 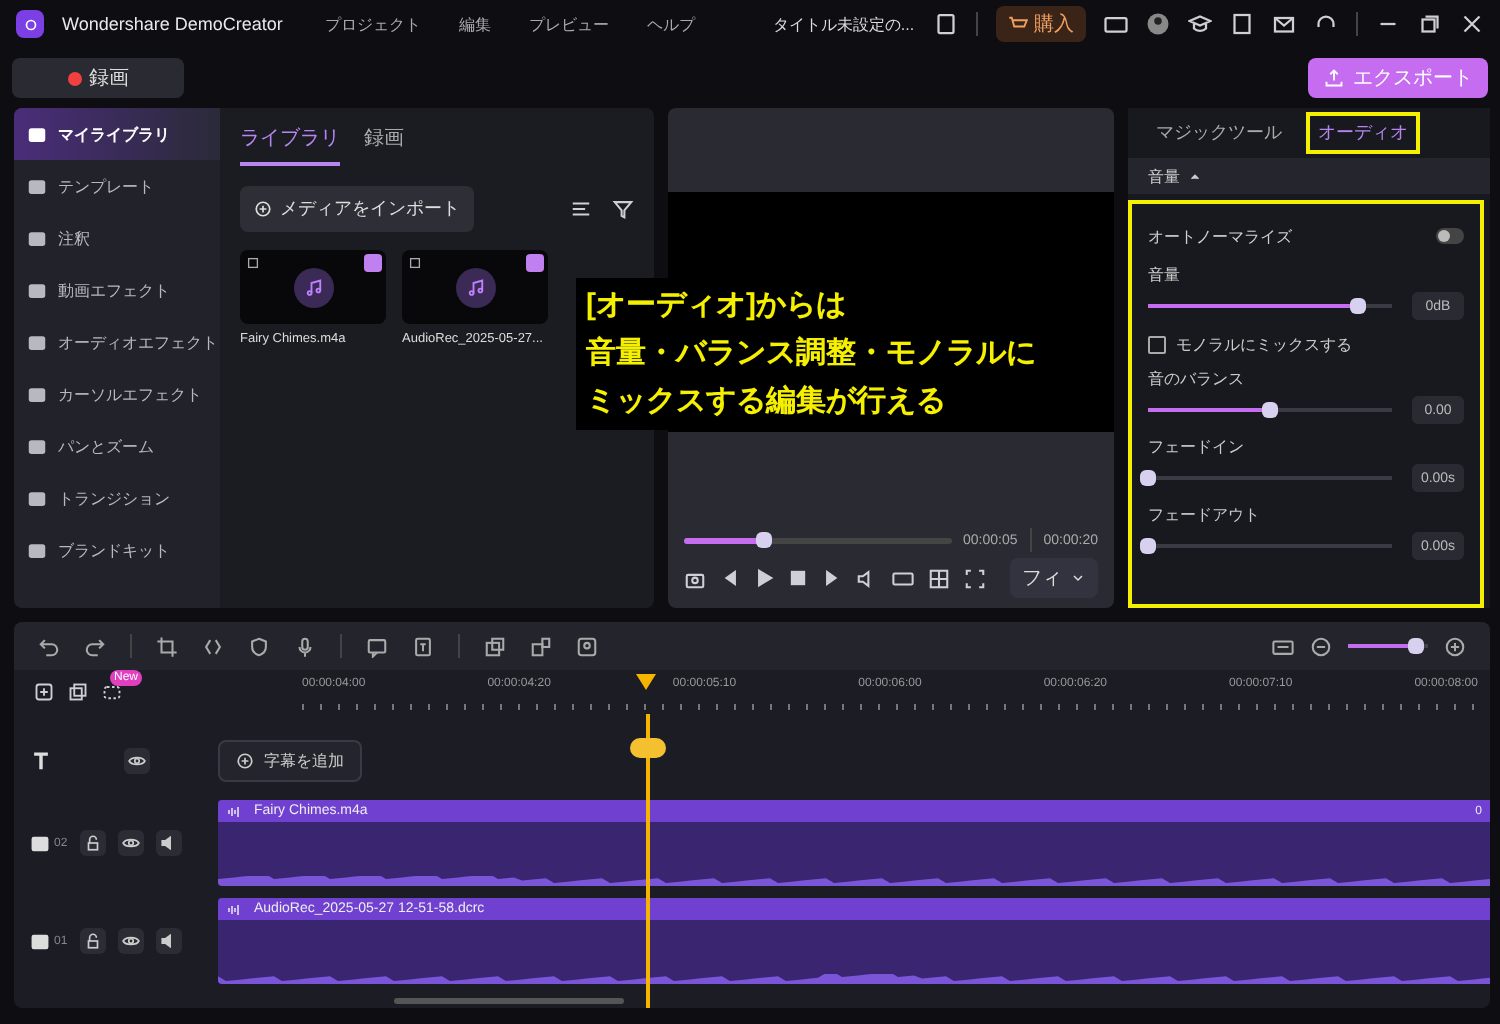 I want to click on filter-icon, so click(x=623, y=209).